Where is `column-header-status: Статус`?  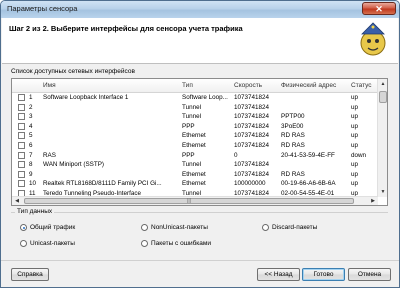
column-header-status: Статус is located at coordinates (361, 85).